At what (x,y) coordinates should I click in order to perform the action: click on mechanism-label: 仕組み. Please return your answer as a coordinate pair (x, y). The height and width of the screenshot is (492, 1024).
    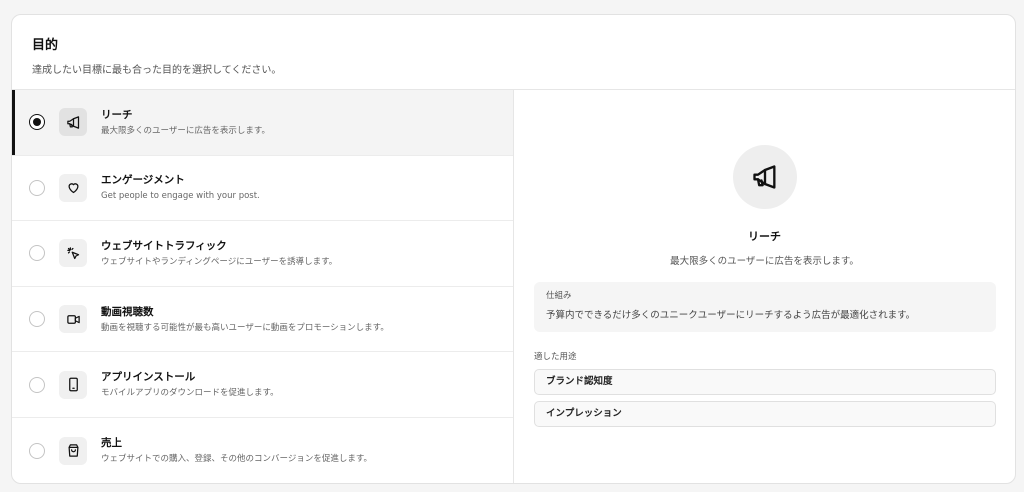
    Looking at the image, I should click on (559, 296).